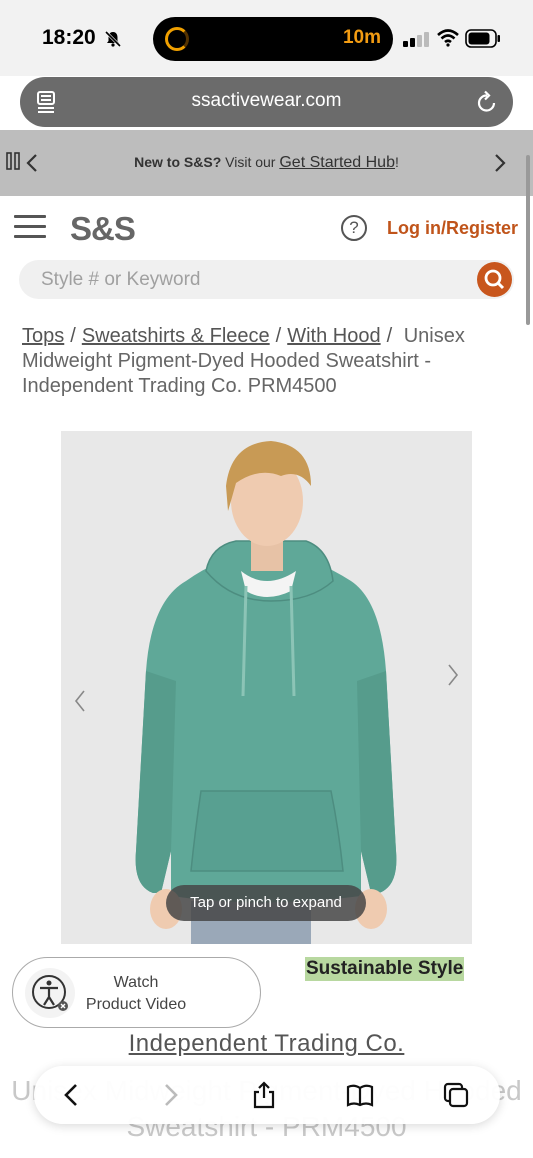 The image size is (533, 1158). I want to click on brand-link: Independent Trading Co., so click(266, 1044).